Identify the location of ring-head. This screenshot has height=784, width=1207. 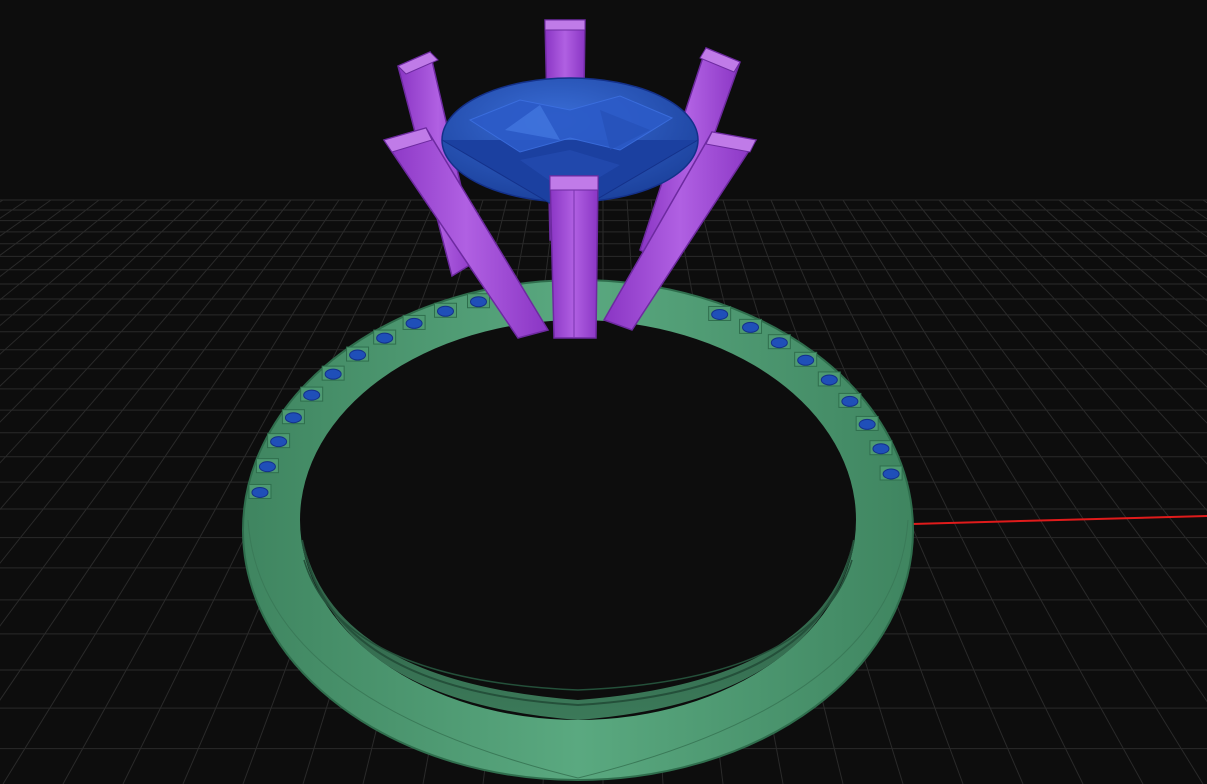
(570, 179).